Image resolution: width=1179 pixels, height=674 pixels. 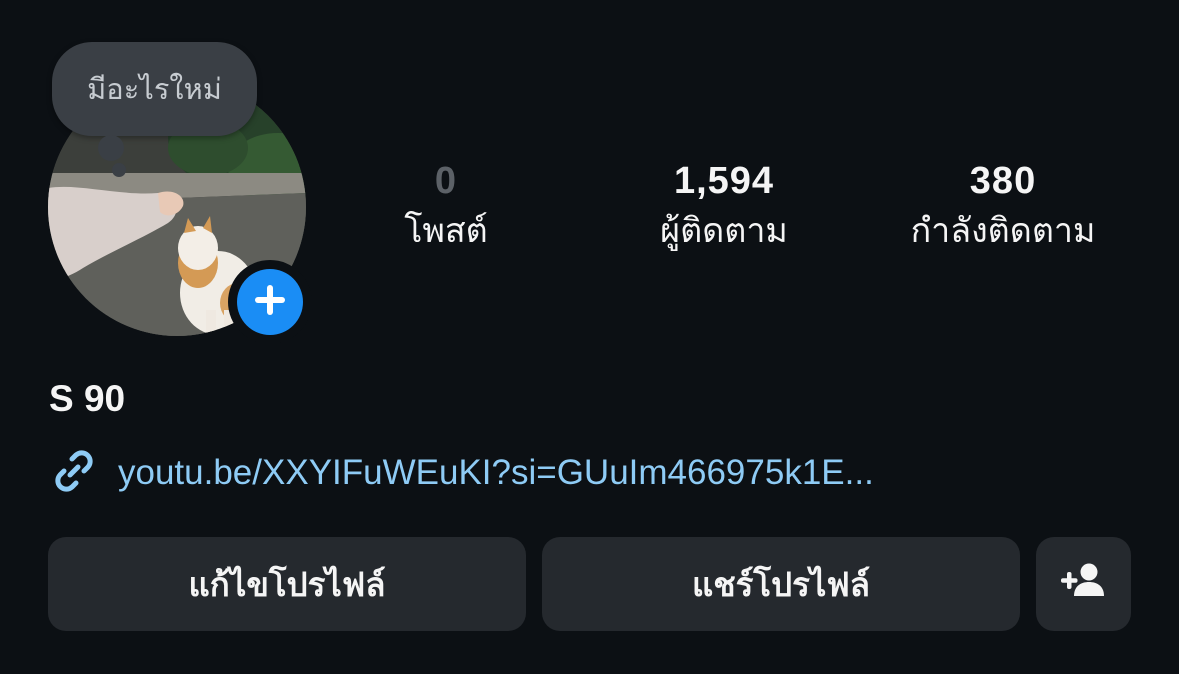 What do you see at coordinates (446, 181) in the screenshot?
I see `posts-count: 0` at bounding box center [446, 181].